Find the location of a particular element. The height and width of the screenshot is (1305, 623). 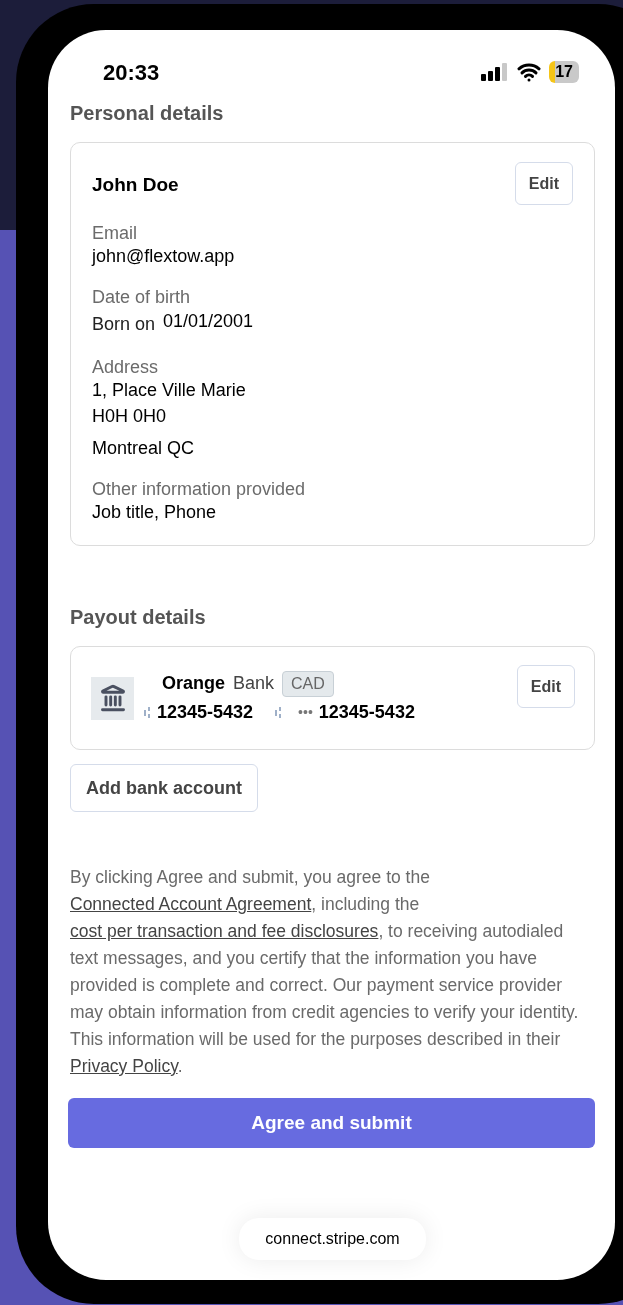

field-value: john@flextow.app is located at coordinates (164, 256).